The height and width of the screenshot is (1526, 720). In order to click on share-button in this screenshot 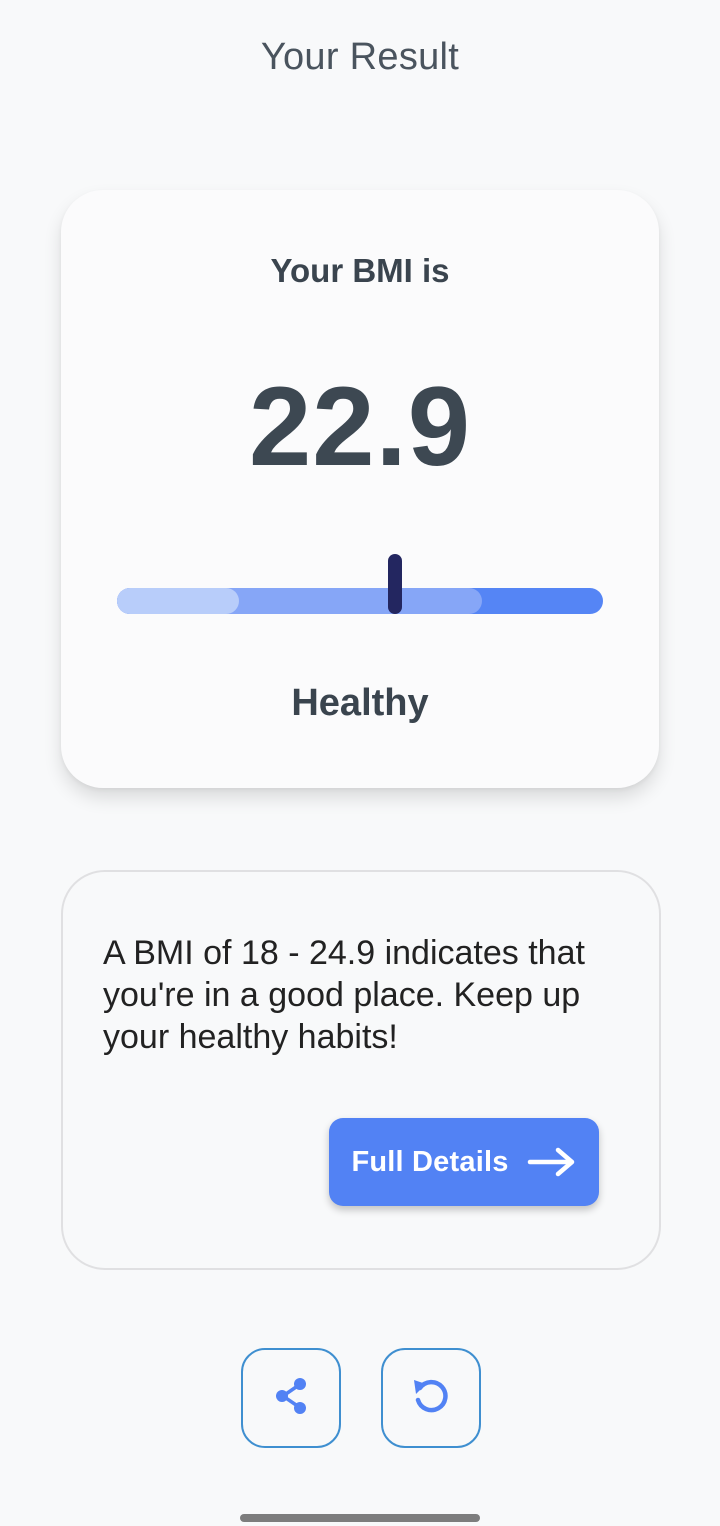, I will do `click(291, 1398)`.